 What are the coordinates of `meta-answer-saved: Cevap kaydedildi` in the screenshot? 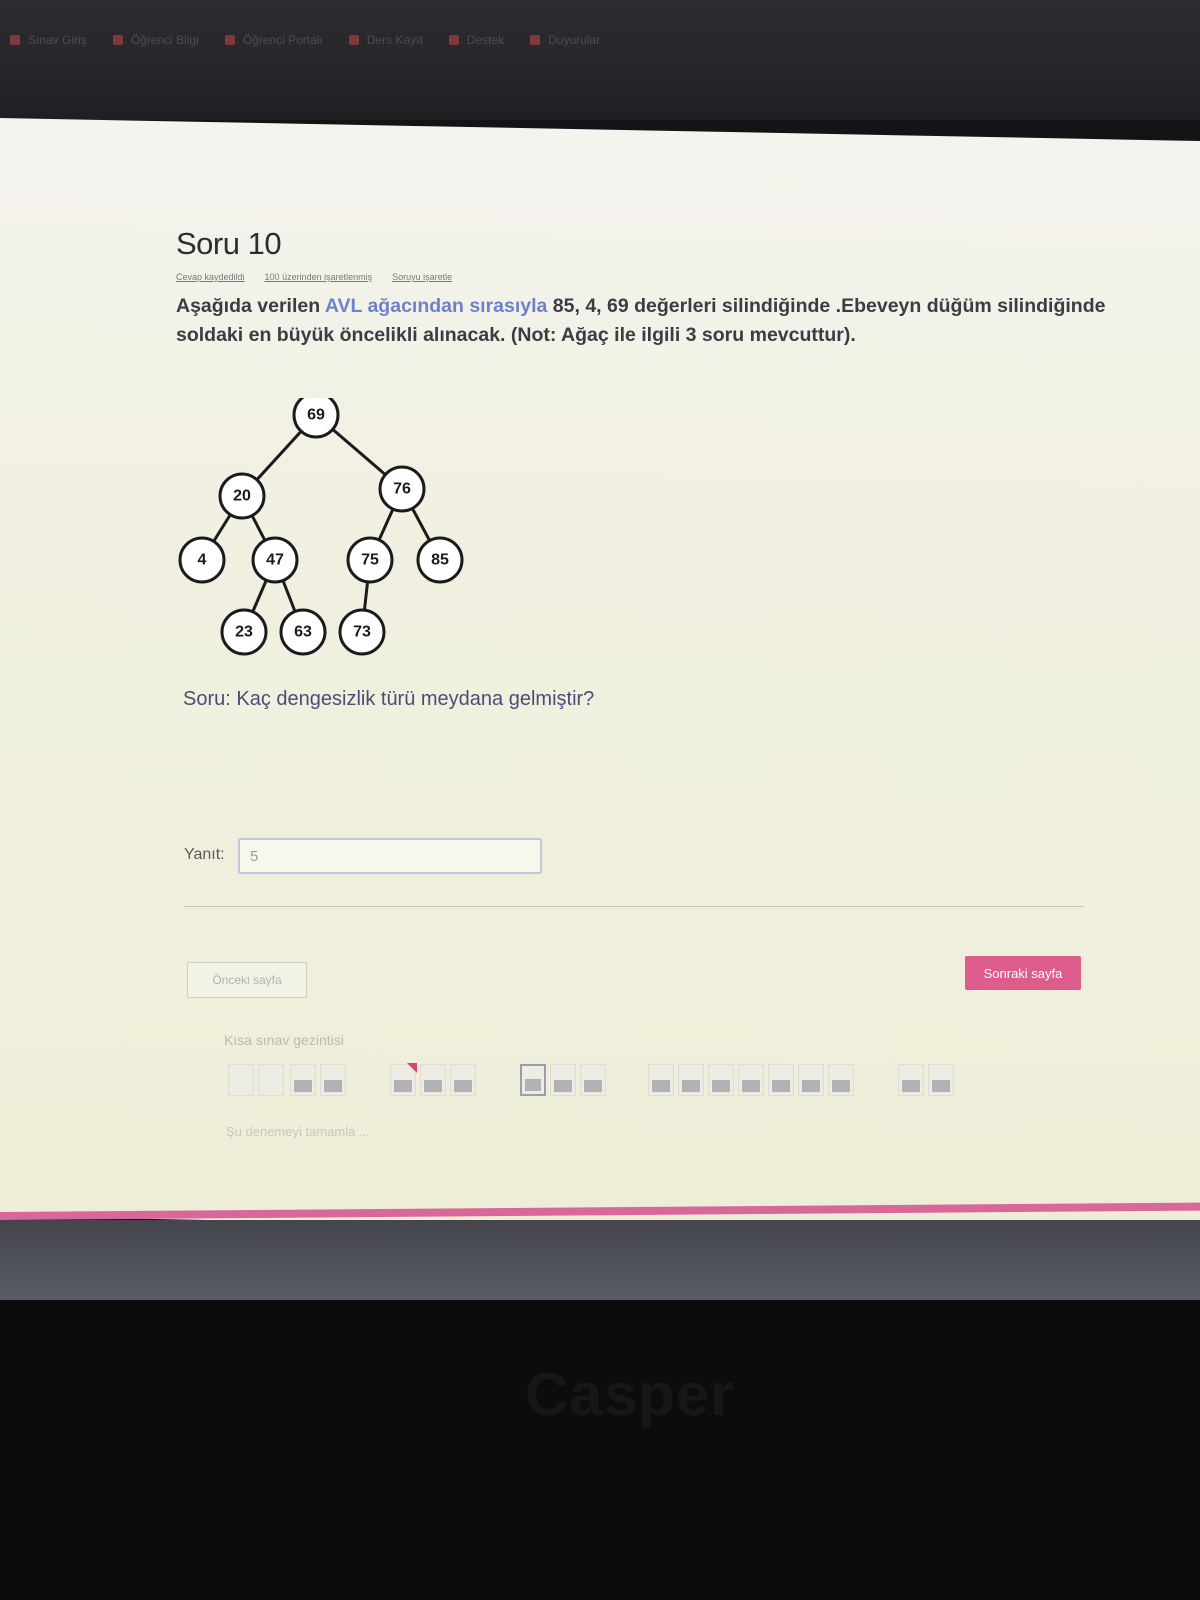 It's located at (210, 277).